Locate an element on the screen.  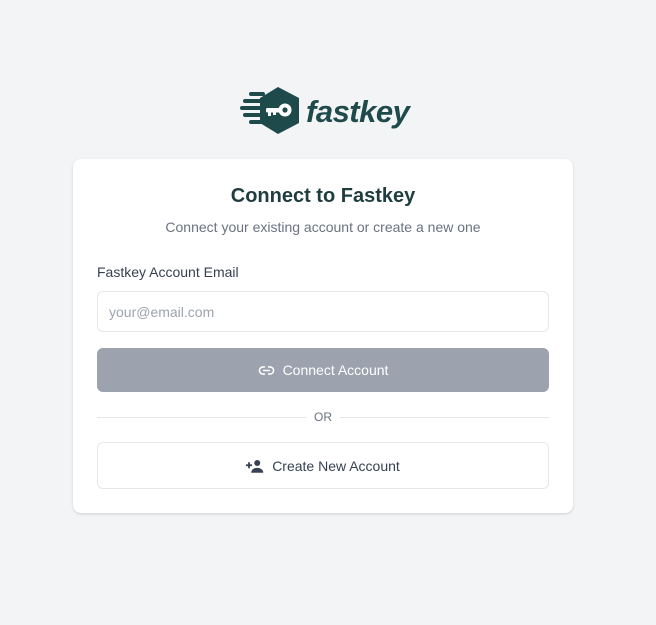
create-new-account-label: Create New Account is located at coordinates (336, 465).